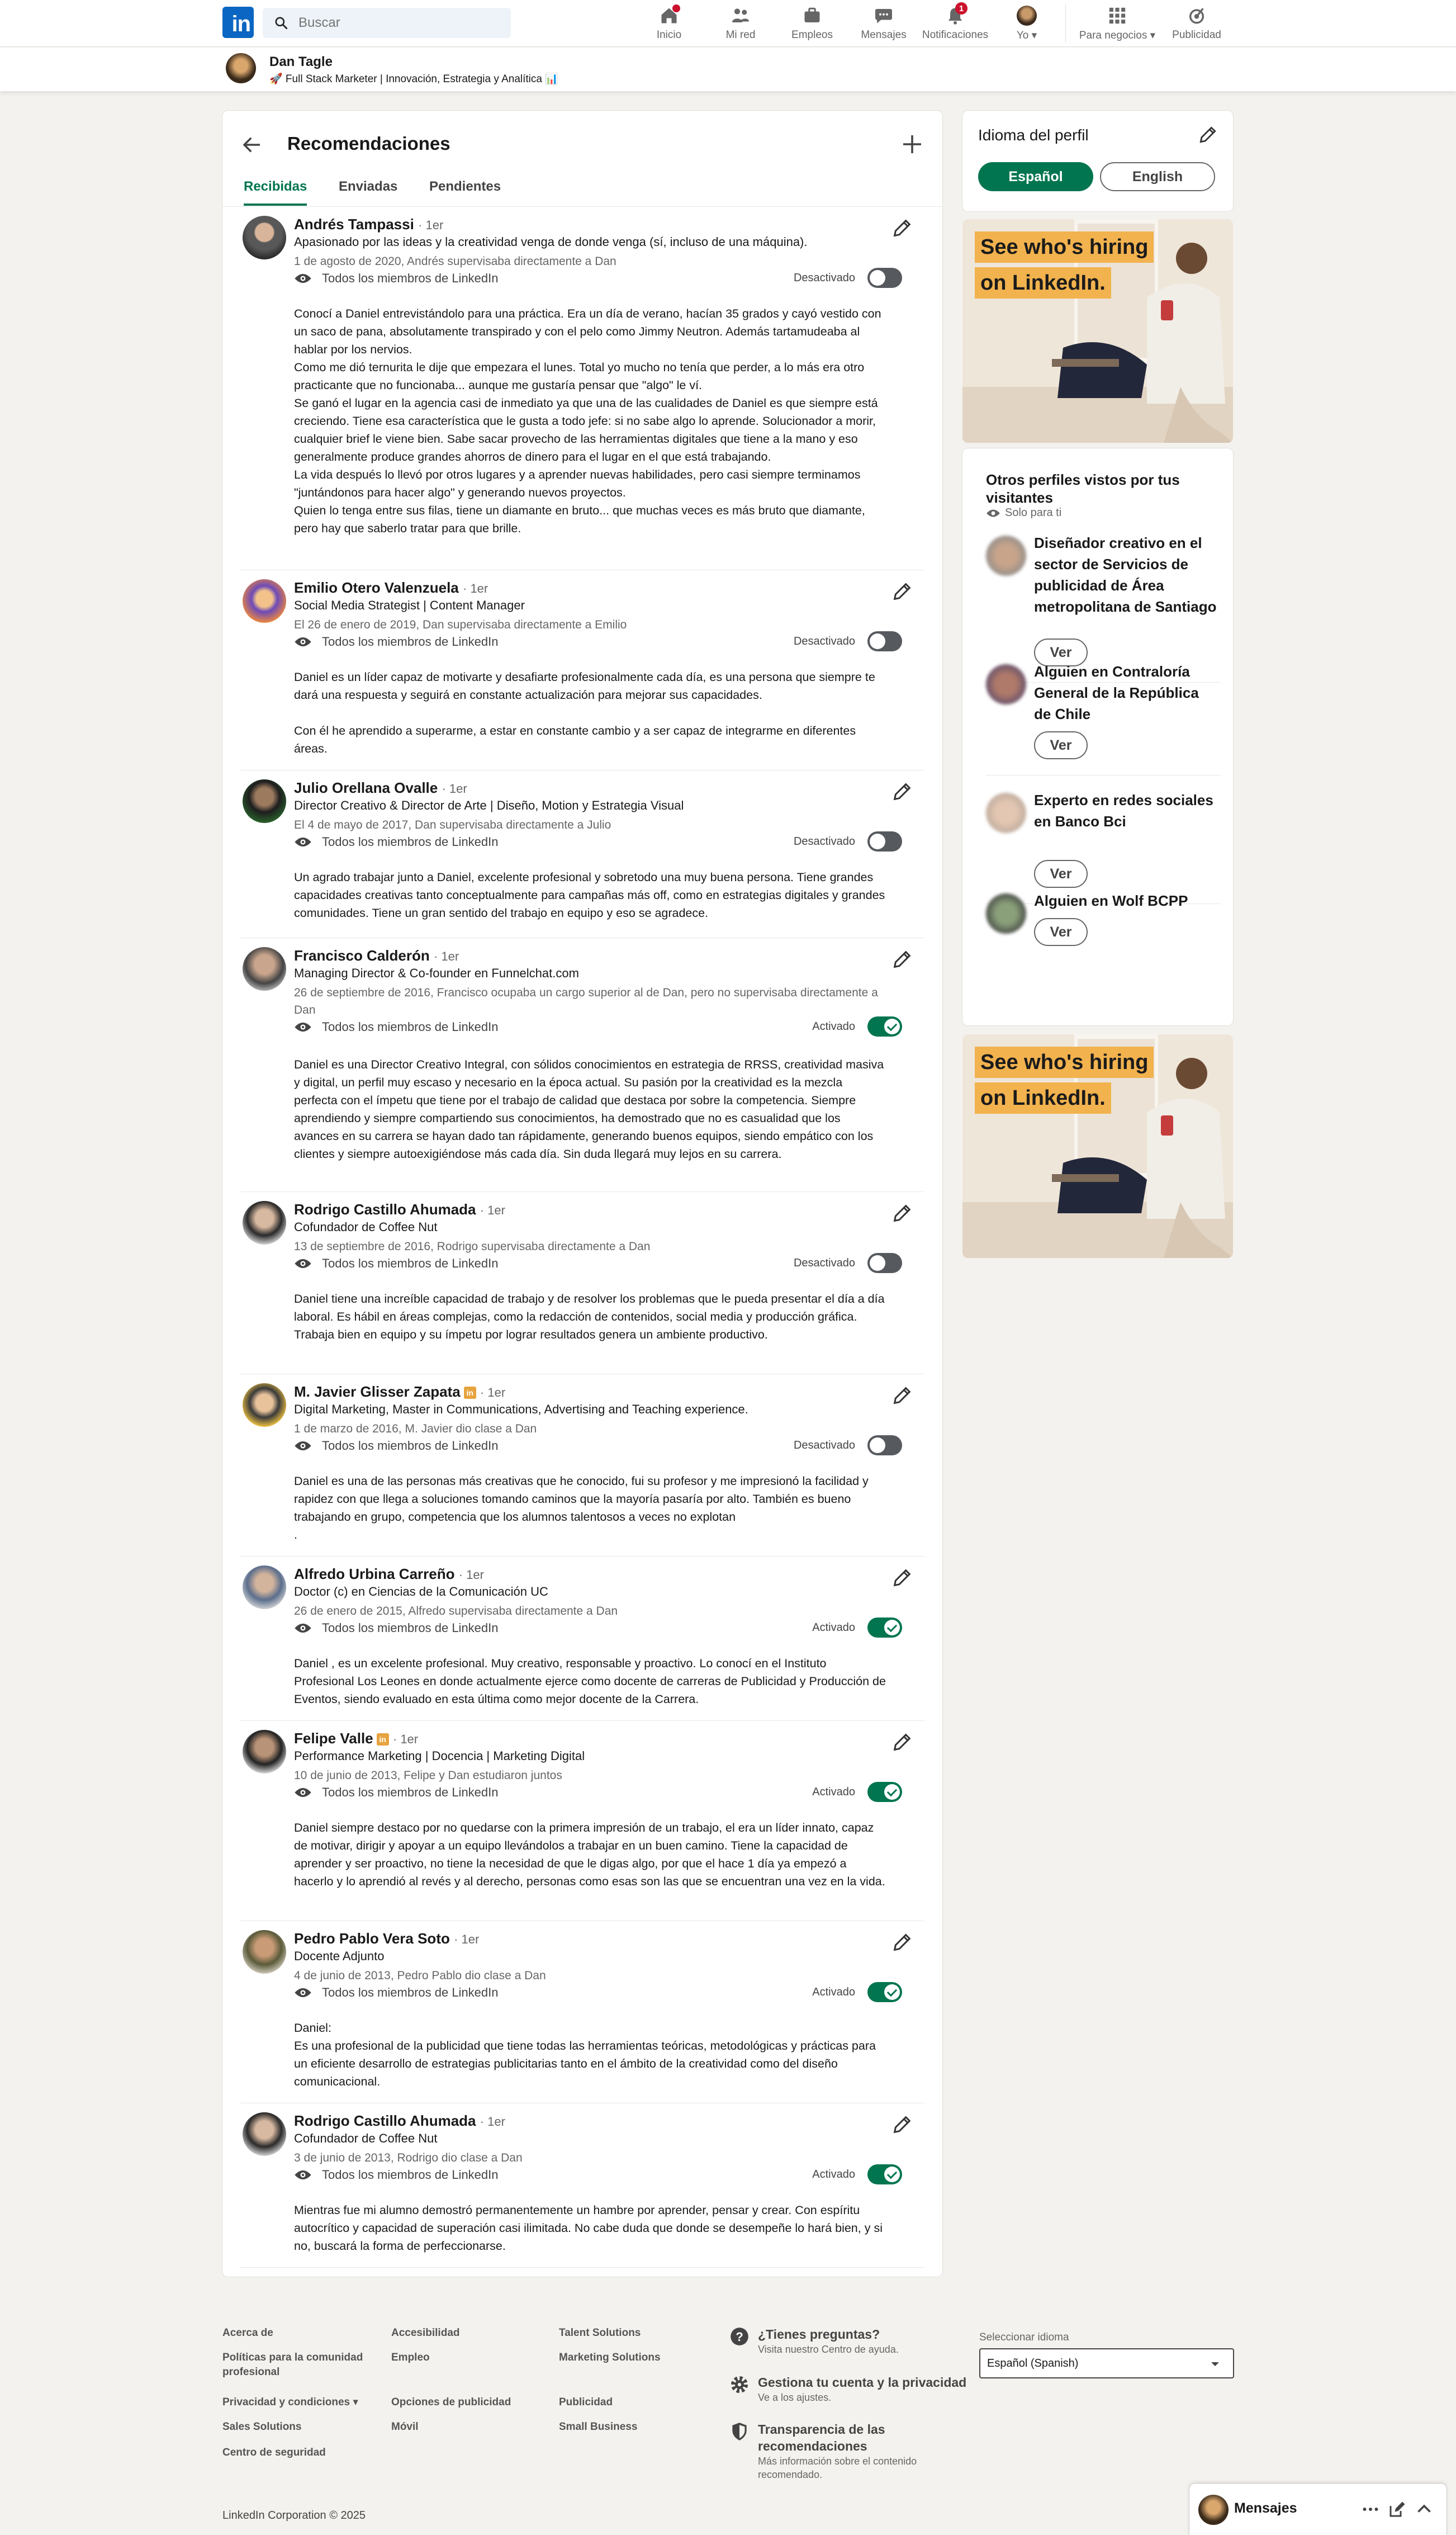 This screenshot has width=1456, height=2535. I want to click on nav-notifications: 1 Notificaciones, so click(956, 23).